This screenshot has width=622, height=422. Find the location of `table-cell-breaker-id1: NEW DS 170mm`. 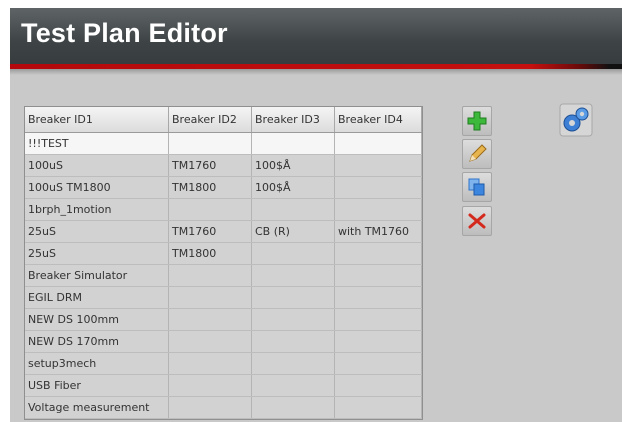

table-cell-breaker-id1: NEW DS 170mm is located at coordinates (97, 341).